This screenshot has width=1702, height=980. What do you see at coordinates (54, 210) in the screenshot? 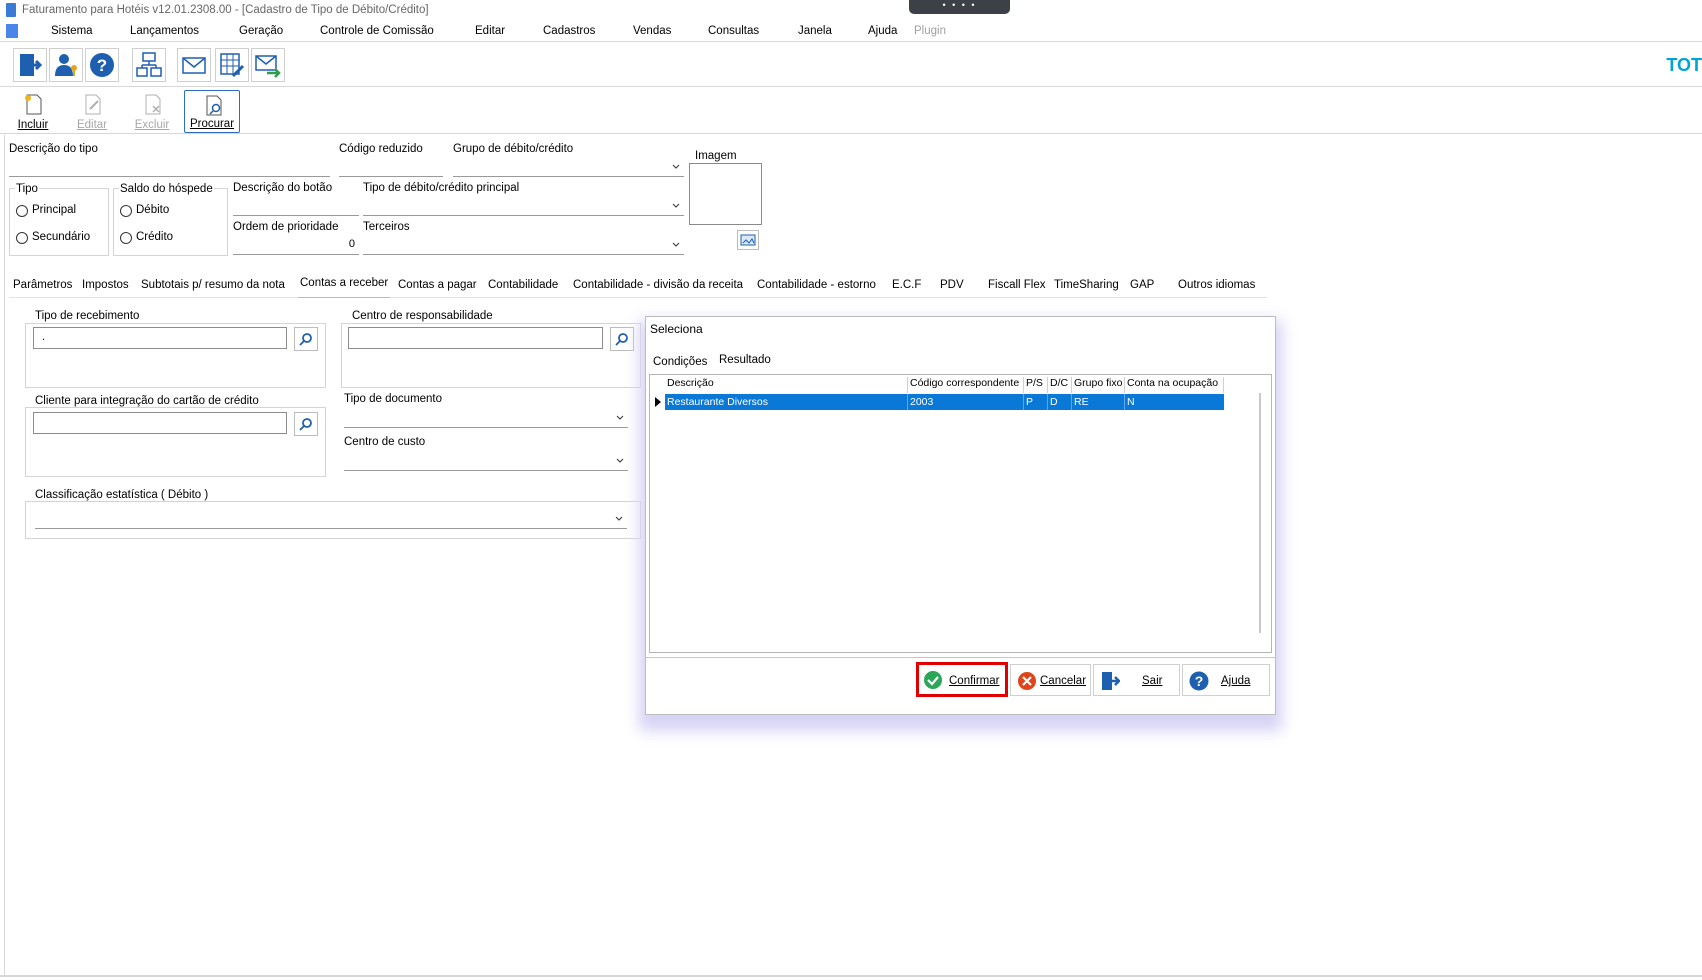
I see `tipo-principal-label: Principal` at bounding box center [54, 210].